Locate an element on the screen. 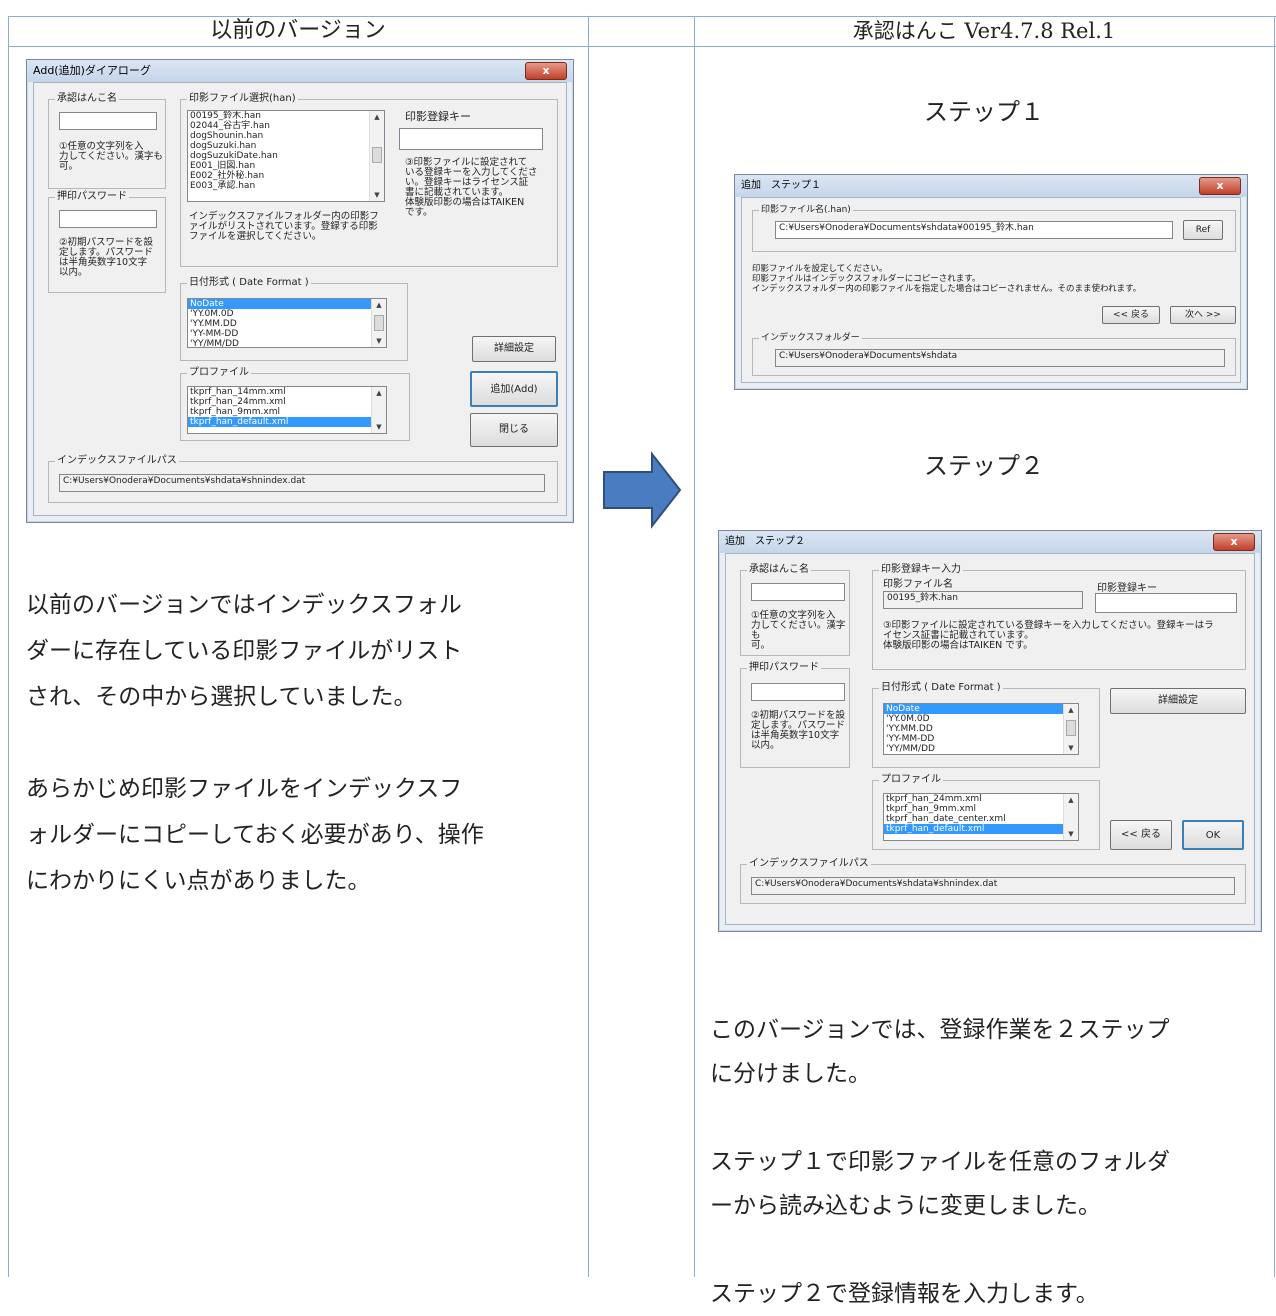 This screenshot has height=1316, width=1276. list-item: 02044_谷古宇.han is located at coordinates (286, 126).